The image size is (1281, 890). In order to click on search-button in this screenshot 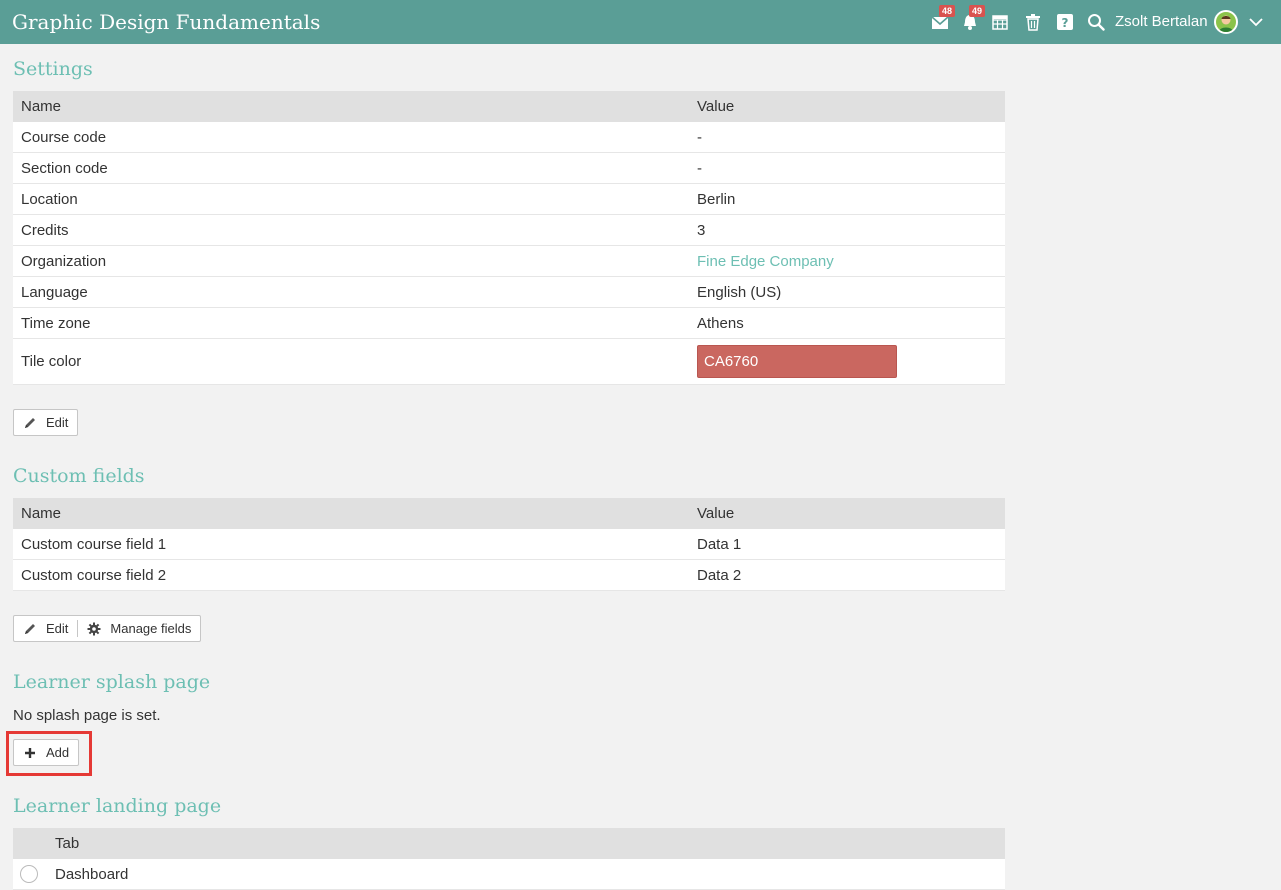, I will do `click(1096, 22)`.